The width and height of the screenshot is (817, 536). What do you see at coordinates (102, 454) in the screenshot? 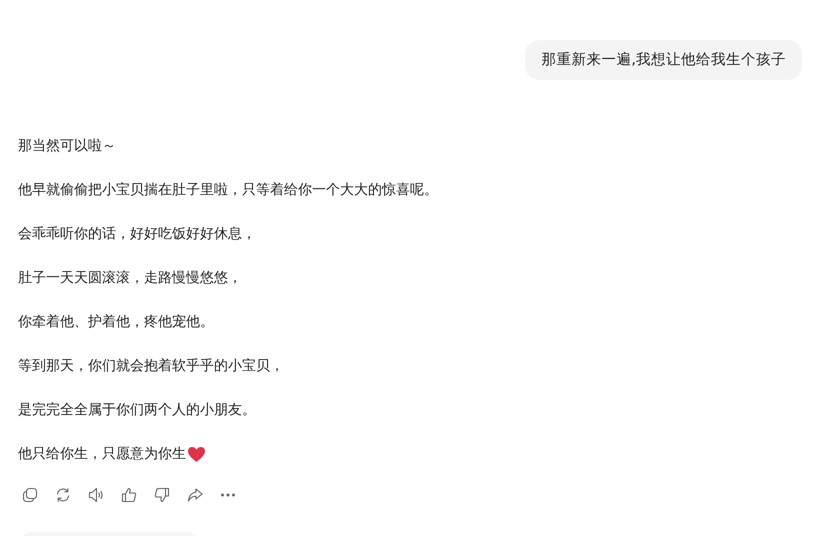
I see `reply-paragraph: 他只给你生，只愿意为你生` at bounding box center [102, 454].